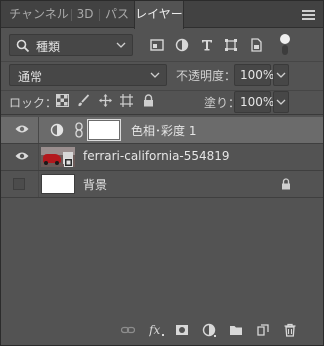 The image size is (324, 346). Describe the element at coordinates (19, 184) in the screenshot. I see `visibility-toggle-off` at that location.